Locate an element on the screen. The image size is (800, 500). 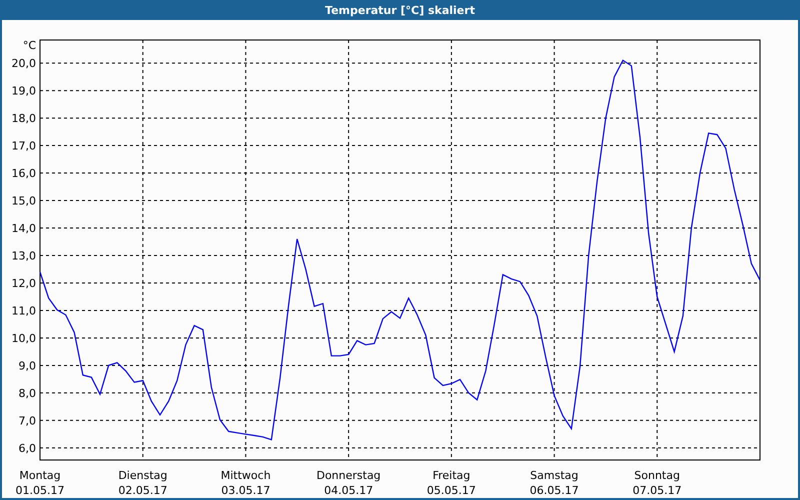
axis-tick-label: Montag 01.05.17 is located at coordinates (40, 483).